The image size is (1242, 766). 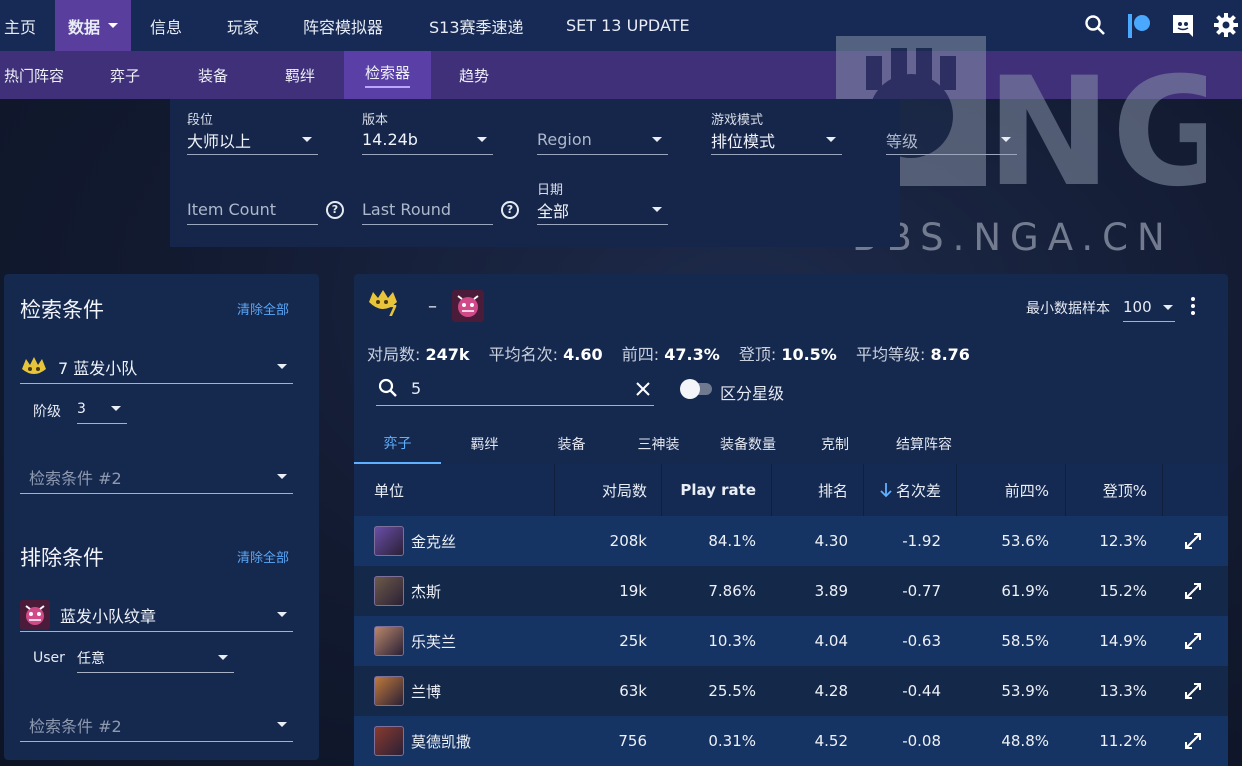 What do you see at coordinates (427, 140) in the screenshot?
I see `version-filter-value-row: 14.24b` at bounding box center [427, 140].